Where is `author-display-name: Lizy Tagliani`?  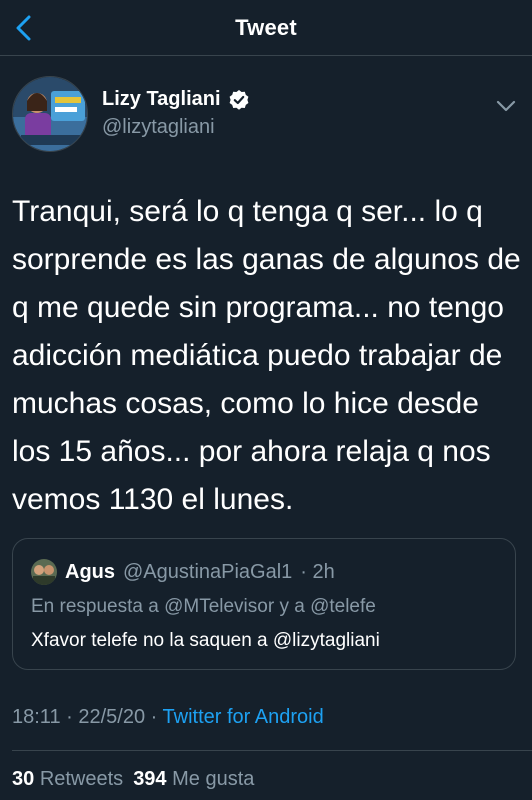
author-display-name: Lizy Tagliani is located at coordinates (161, 99).